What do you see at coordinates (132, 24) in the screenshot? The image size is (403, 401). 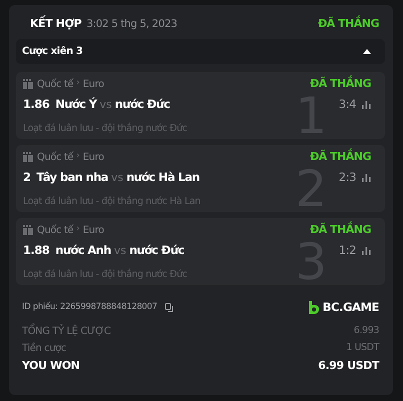 I see `bet-datetime: 3:02 5 thg 5, 2023` at bounding box center [132, 24].